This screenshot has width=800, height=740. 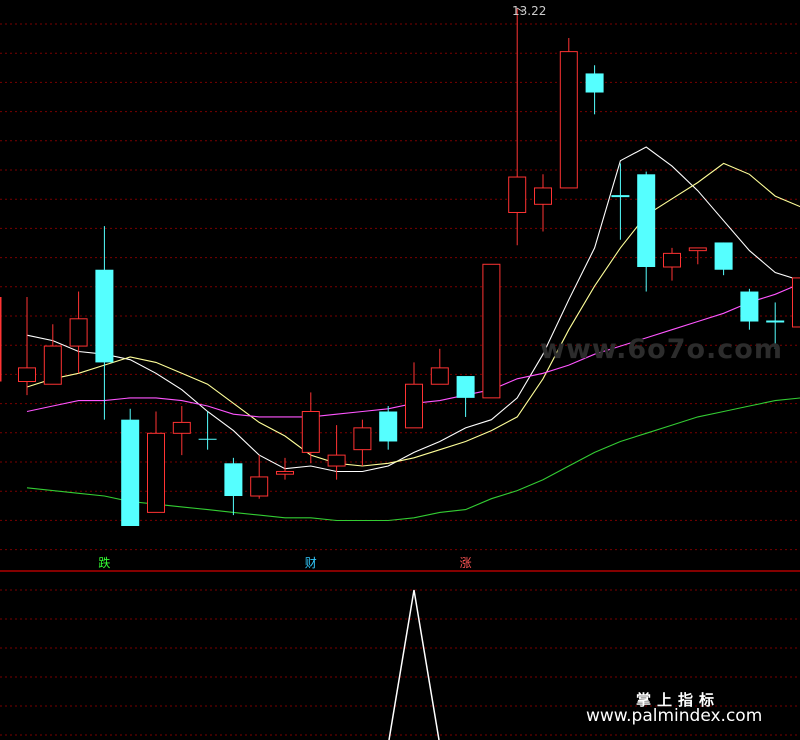 What do you see at coordinates (529, 11) in the screenshot?
I see `high-price-label: 13.22` at bounding box center [529, 11].